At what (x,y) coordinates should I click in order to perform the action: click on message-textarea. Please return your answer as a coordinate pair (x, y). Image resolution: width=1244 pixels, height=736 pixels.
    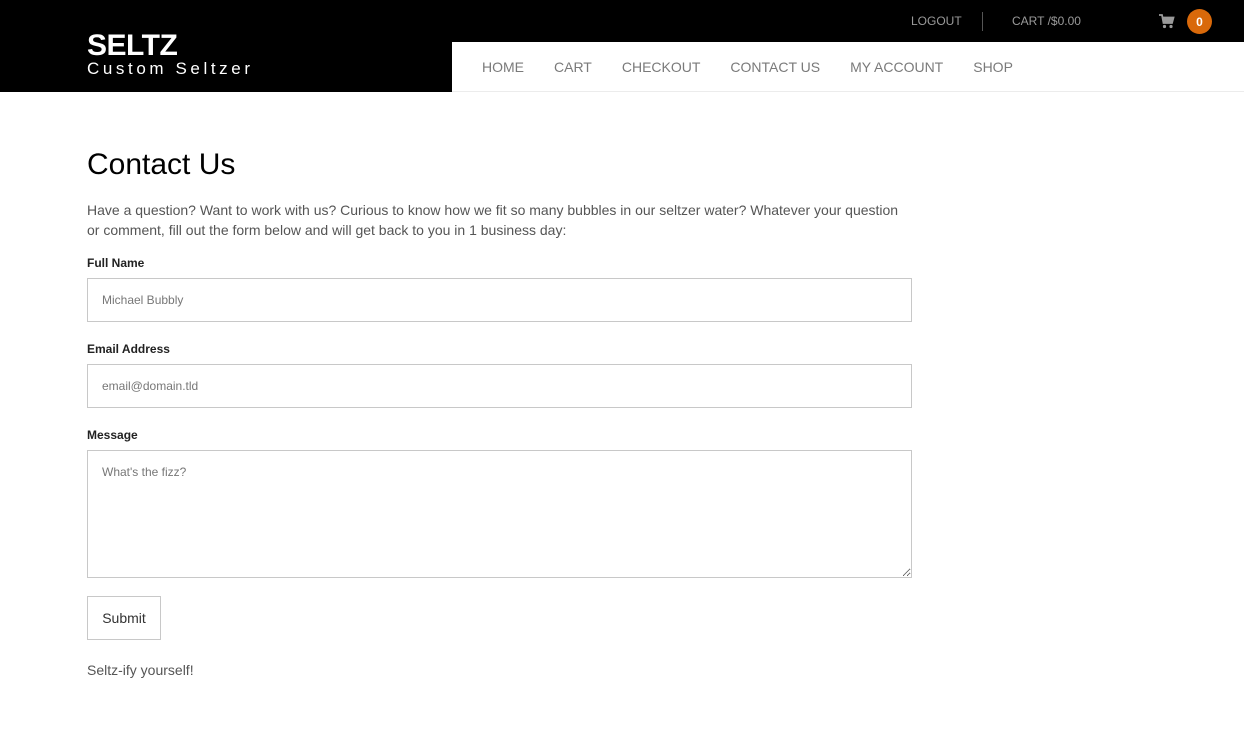
    Looking at the image, I should click on (499, 514).